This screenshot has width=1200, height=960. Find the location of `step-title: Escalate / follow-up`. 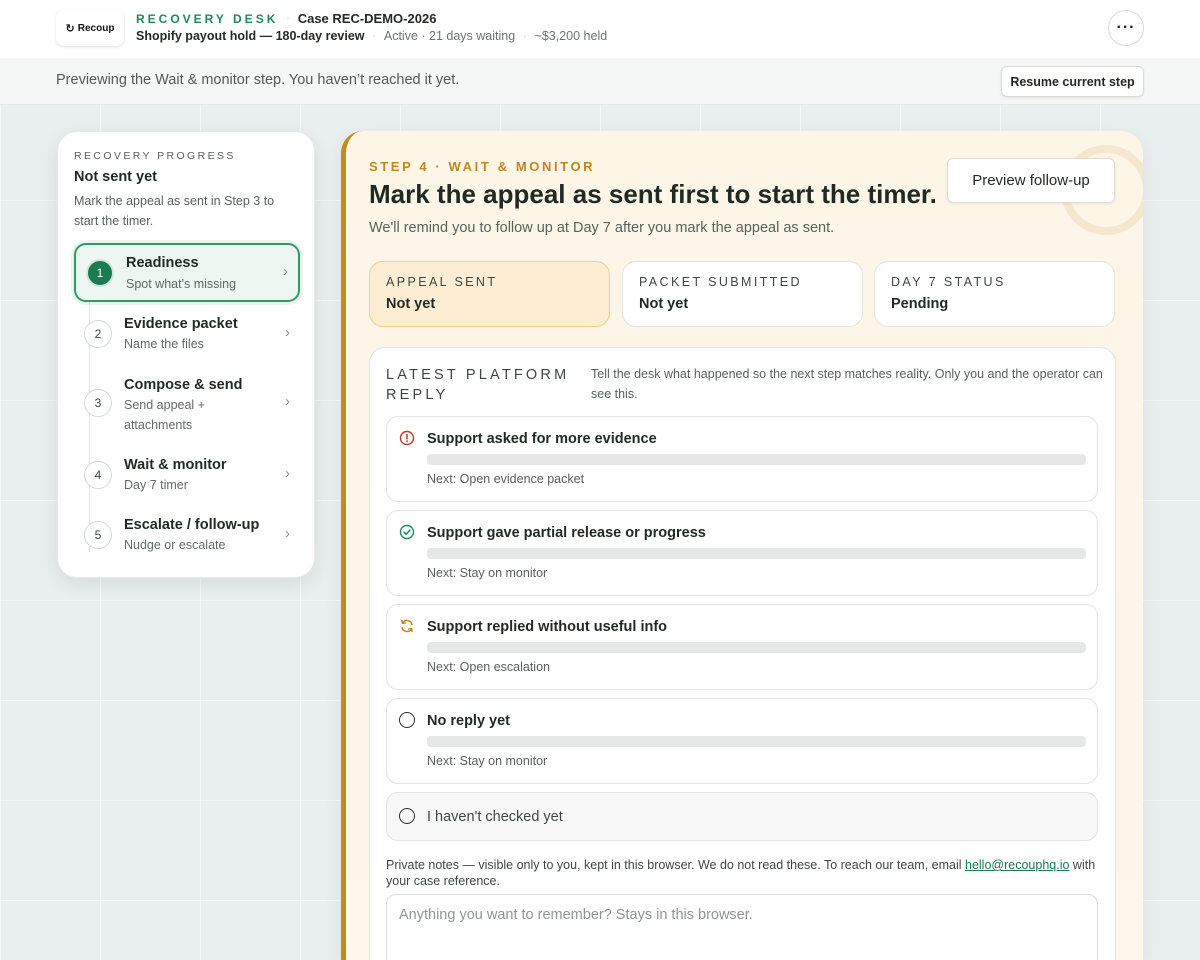

step-title: Escalate / follow-up is located at coordinates (192, 525).